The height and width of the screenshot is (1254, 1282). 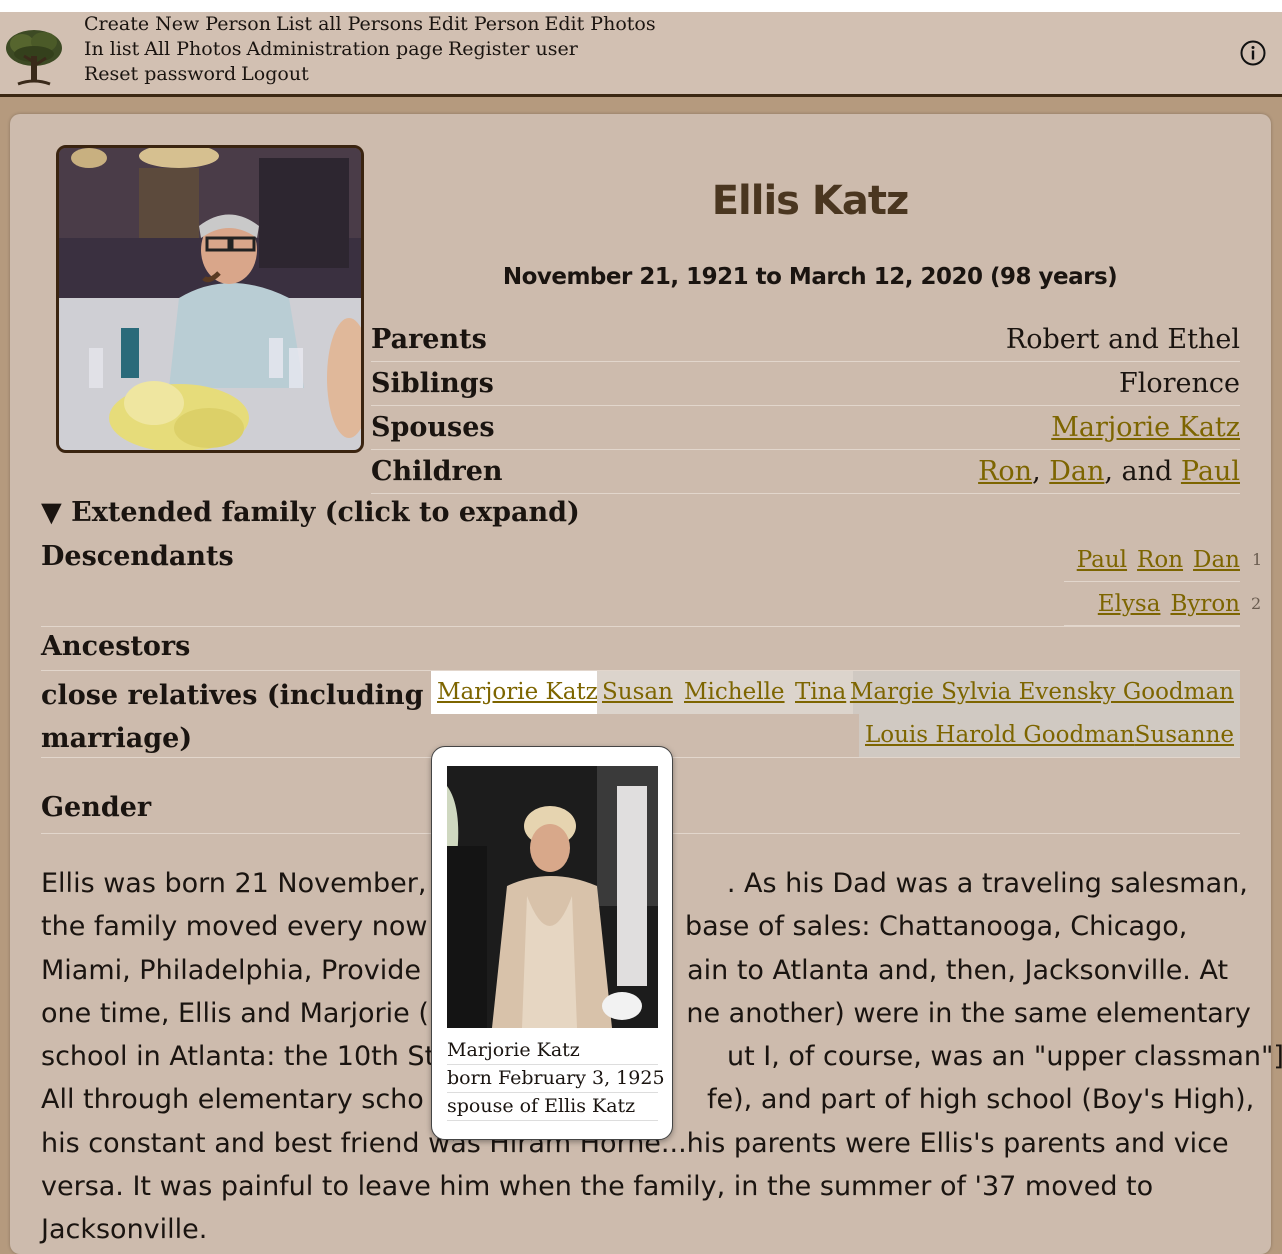 What do you see at coordinates (177, 24) in the screenshot?
I see `nav-create-new-person: Create New Person` at bounding box center [177, 24].